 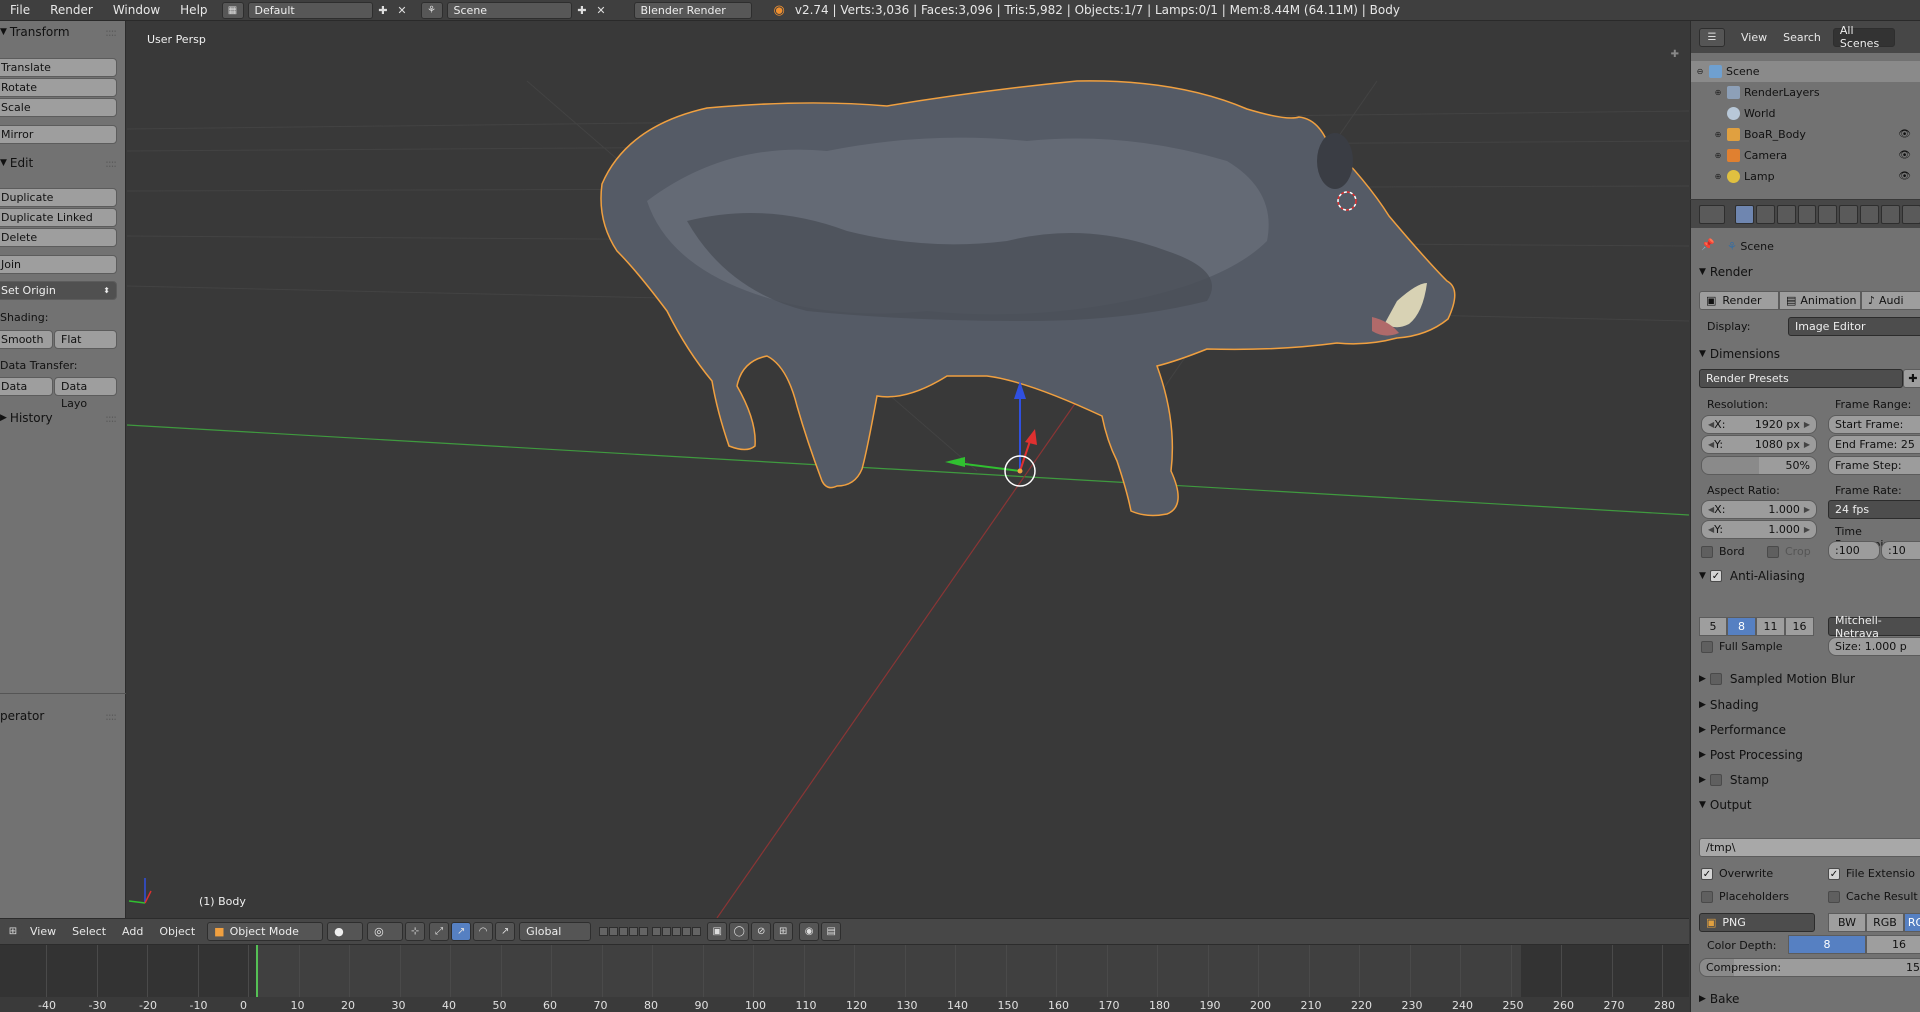 I want to click on animation-button: ▤ Animation, so click(x=1820, y=300).